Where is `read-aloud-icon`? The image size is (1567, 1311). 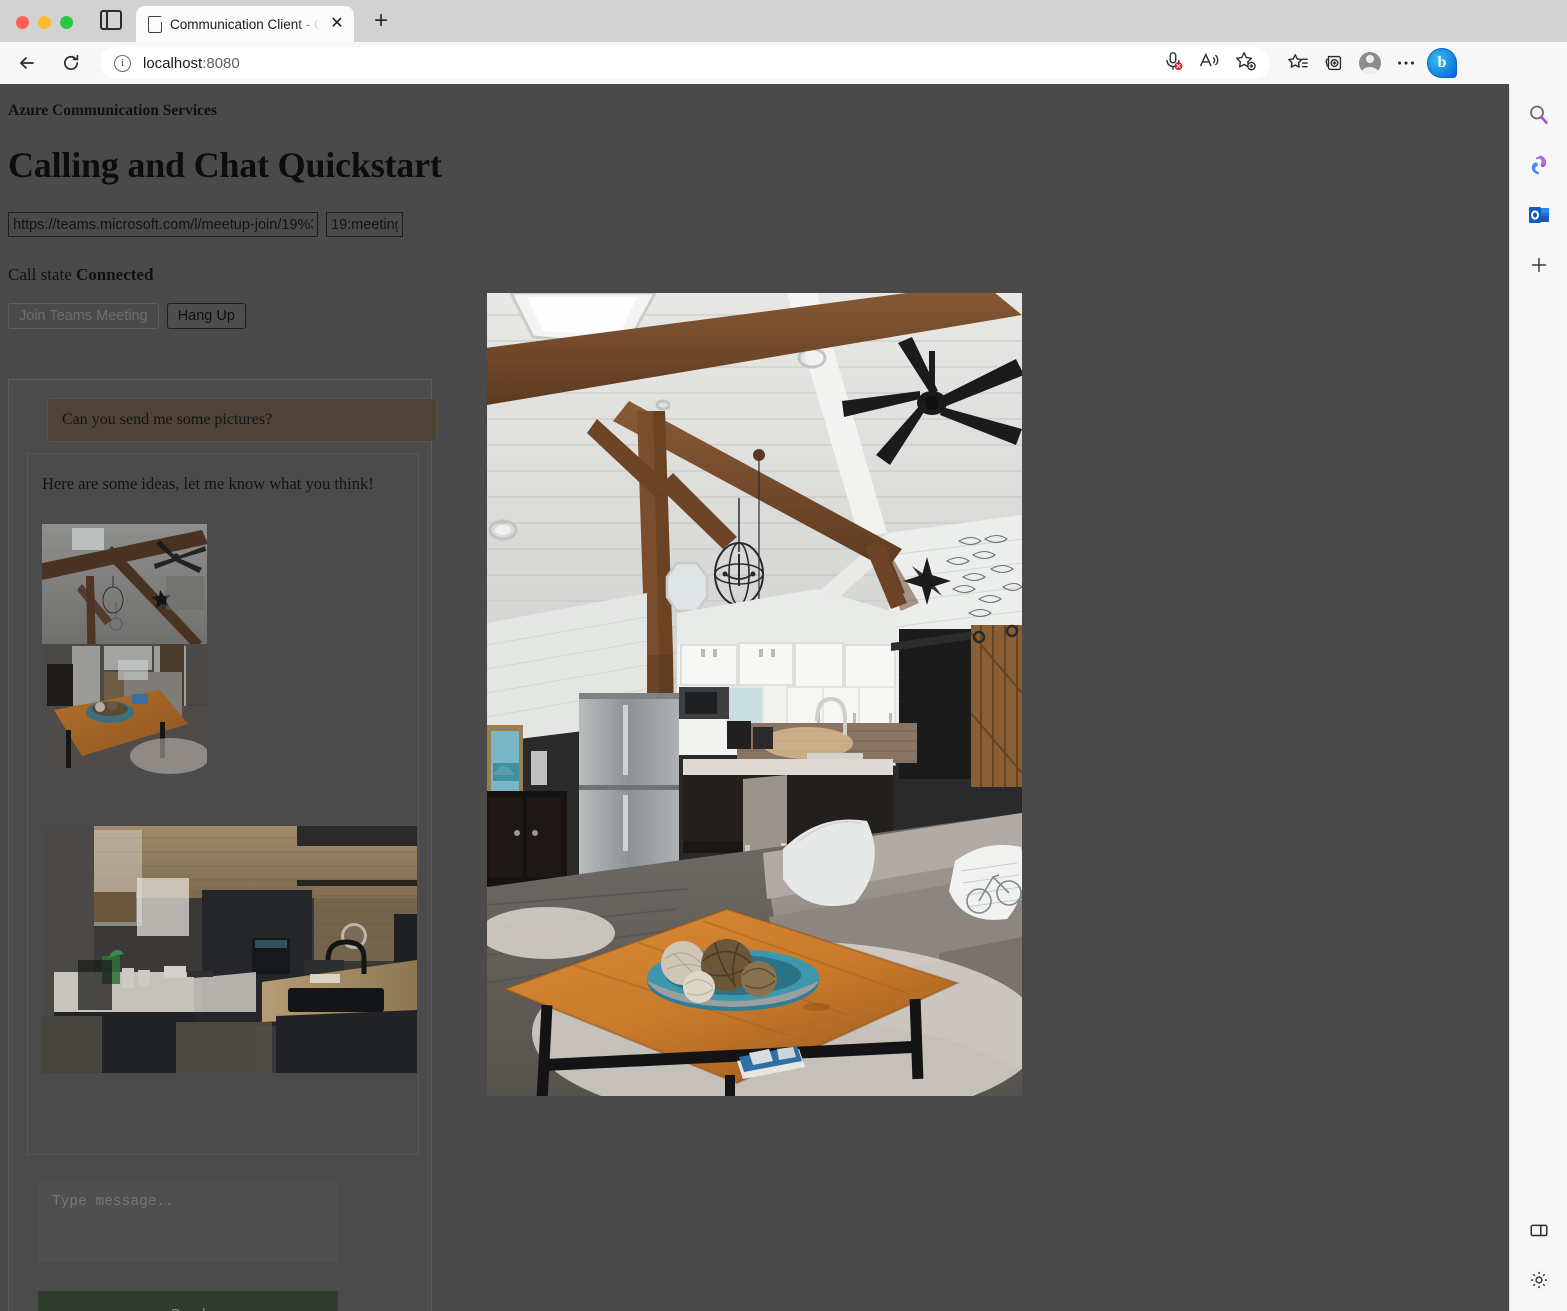 read-aloud-icon is located at coordinates (1209, 63).